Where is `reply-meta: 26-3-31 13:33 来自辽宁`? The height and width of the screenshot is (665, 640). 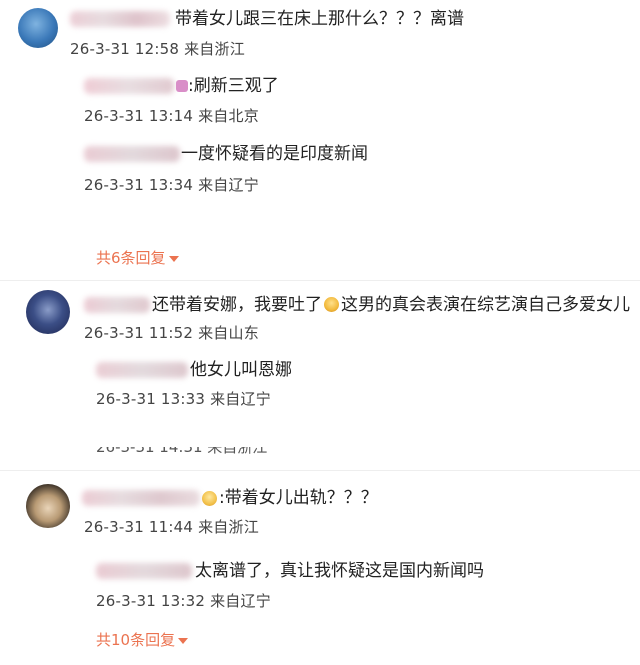
reply-meta: 26-3-31 13:33 来自辽宁 is located at coordinates (183, 399).